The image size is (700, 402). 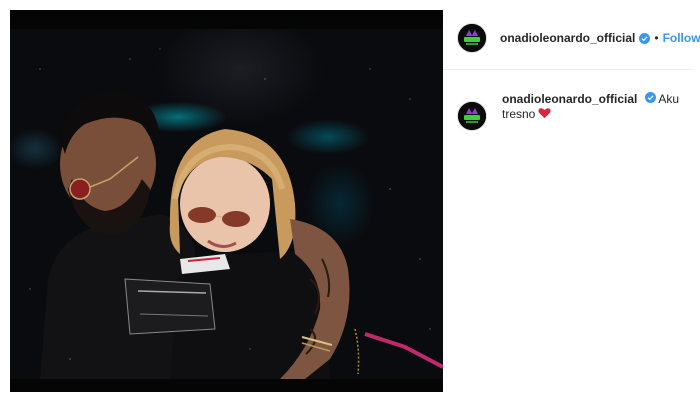 What do you see at coordinates (681, 38) in the screenshot?
I see `follow-button: Follow` at bounding box center [681, 38].